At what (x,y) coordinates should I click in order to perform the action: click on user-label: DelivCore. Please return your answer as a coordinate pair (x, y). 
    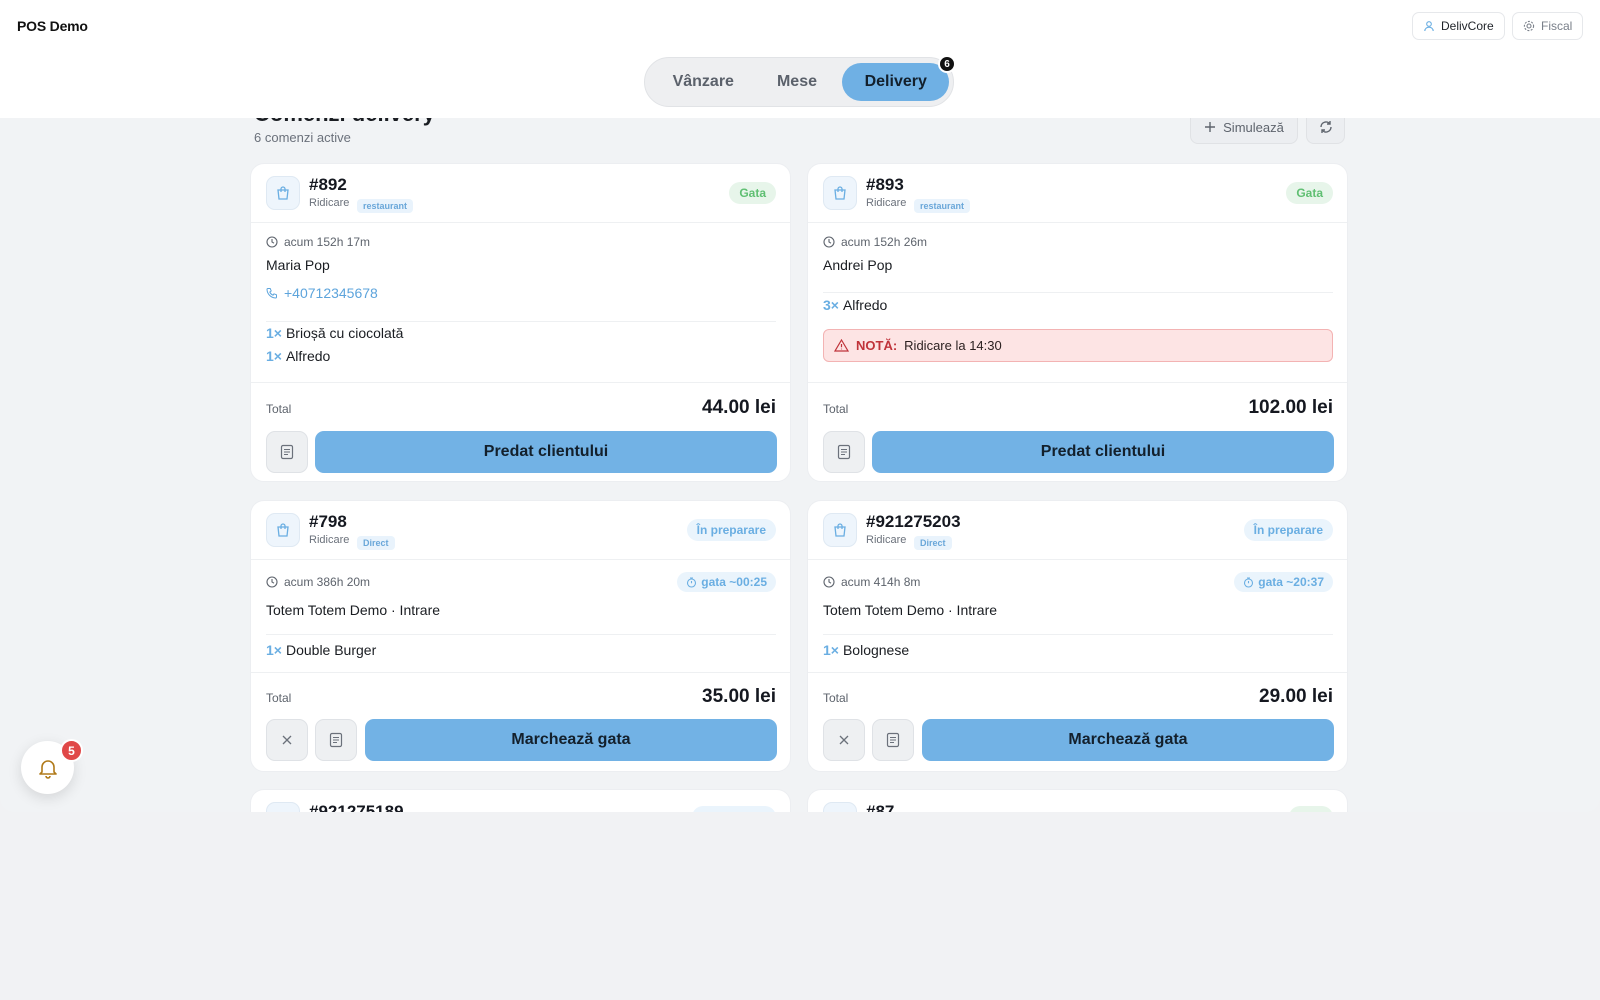
    Looking at the image, I should click on (1467, 26).